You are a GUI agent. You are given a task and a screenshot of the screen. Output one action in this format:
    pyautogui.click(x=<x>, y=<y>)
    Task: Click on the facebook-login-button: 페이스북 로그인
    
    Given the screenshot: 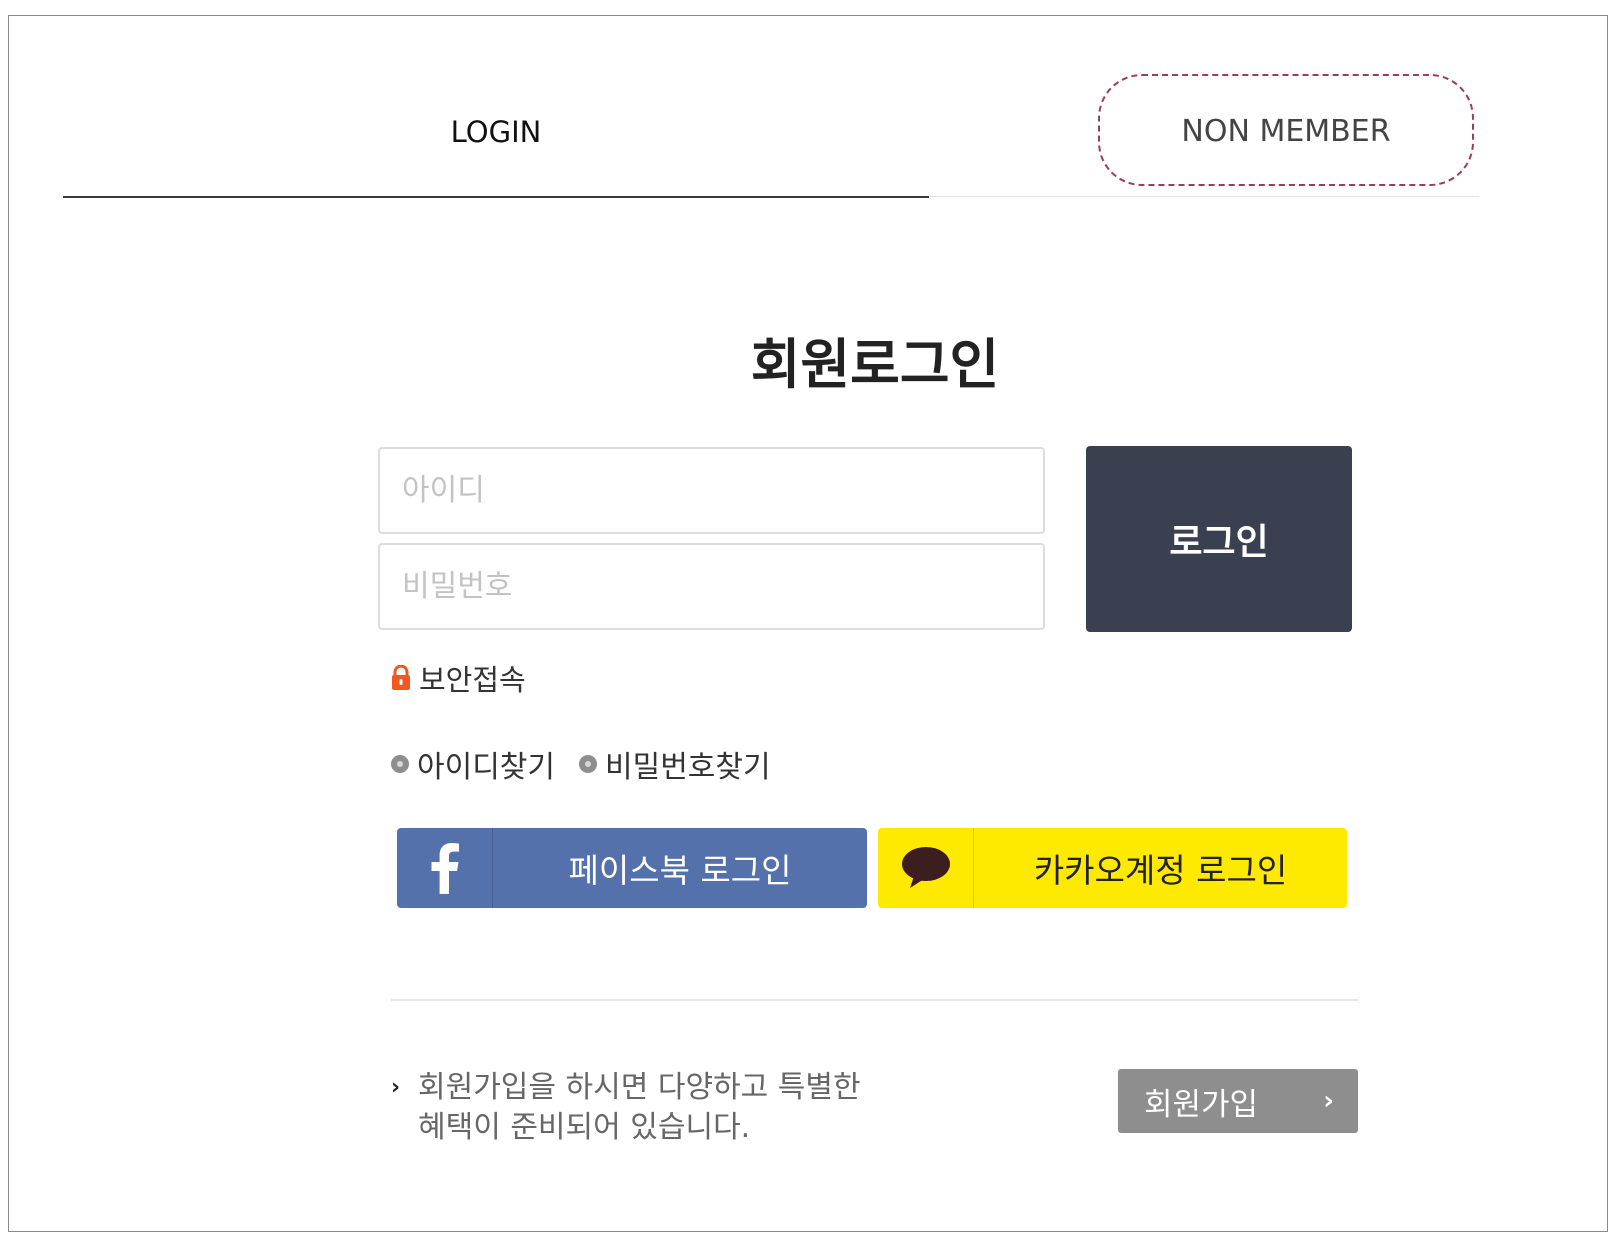 What is the action you would take?
    pyautogui.click(x=632, y=868)
    